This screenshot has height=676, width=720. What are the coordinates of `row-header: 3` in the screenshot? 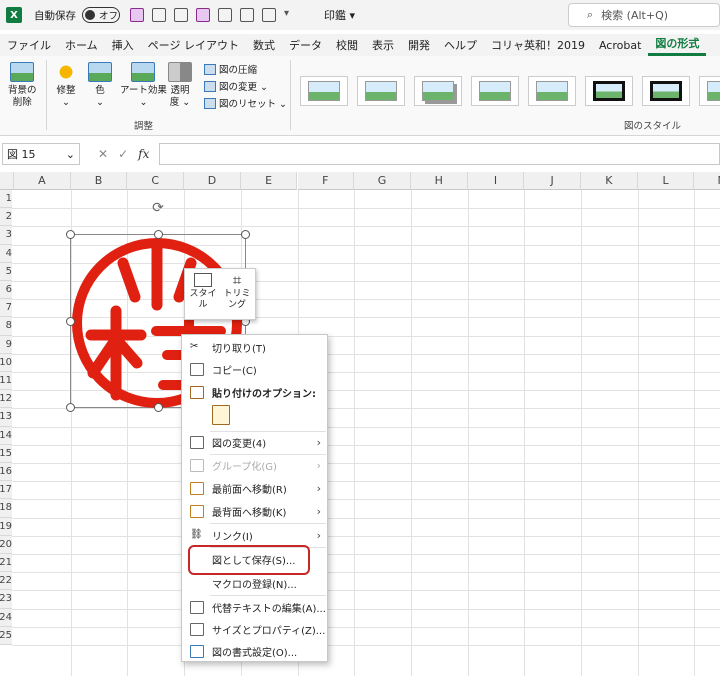 It's located at (6, 235).